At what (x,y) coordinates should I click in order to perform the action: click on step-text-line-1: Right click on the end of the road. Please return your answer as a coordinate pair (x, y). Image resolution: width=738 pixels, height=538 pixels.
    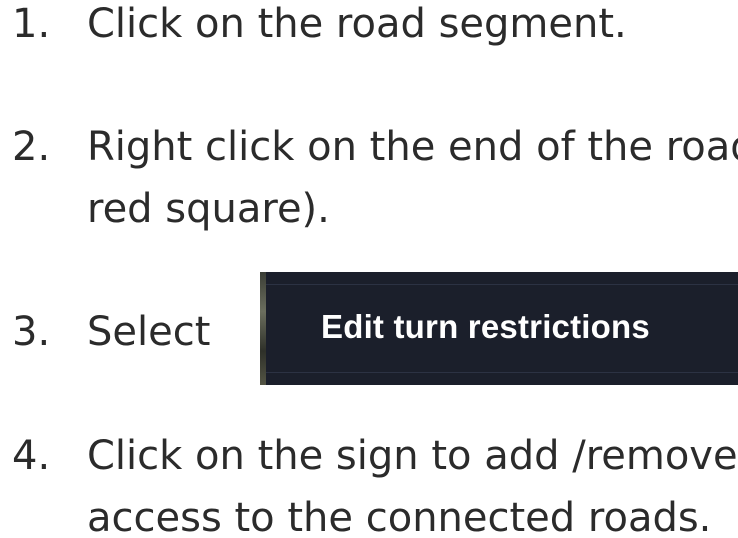
    Looking at the image, I should click on (412, 147).